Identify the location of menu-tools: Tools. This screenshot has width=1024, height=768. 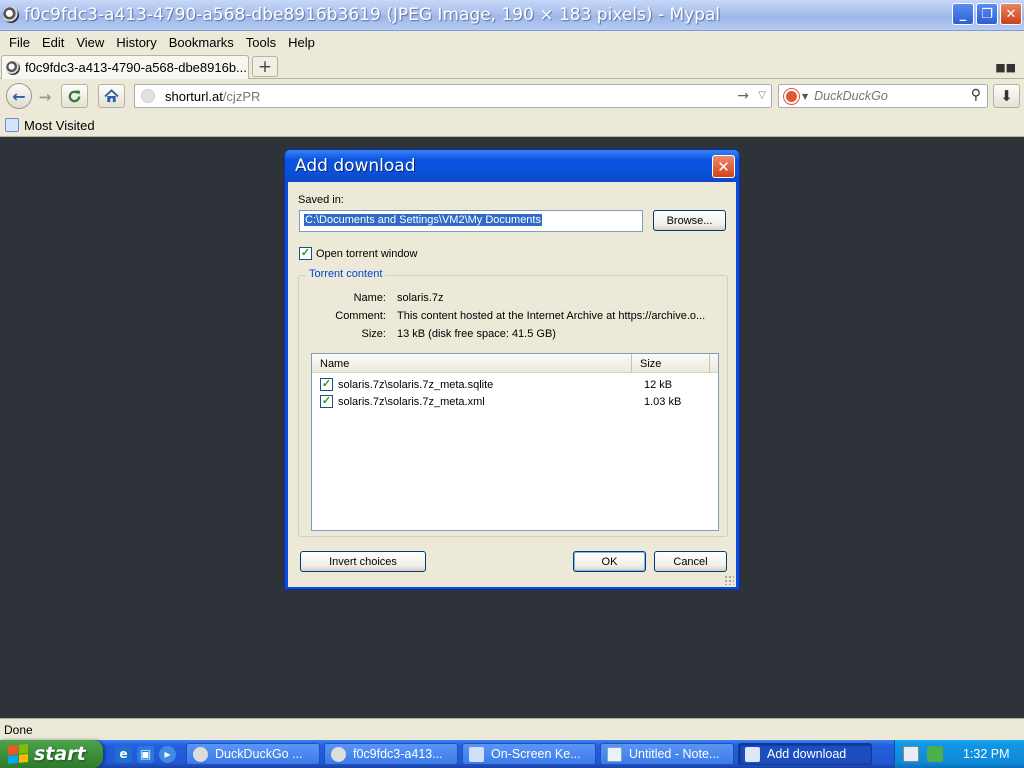
(261, 42).